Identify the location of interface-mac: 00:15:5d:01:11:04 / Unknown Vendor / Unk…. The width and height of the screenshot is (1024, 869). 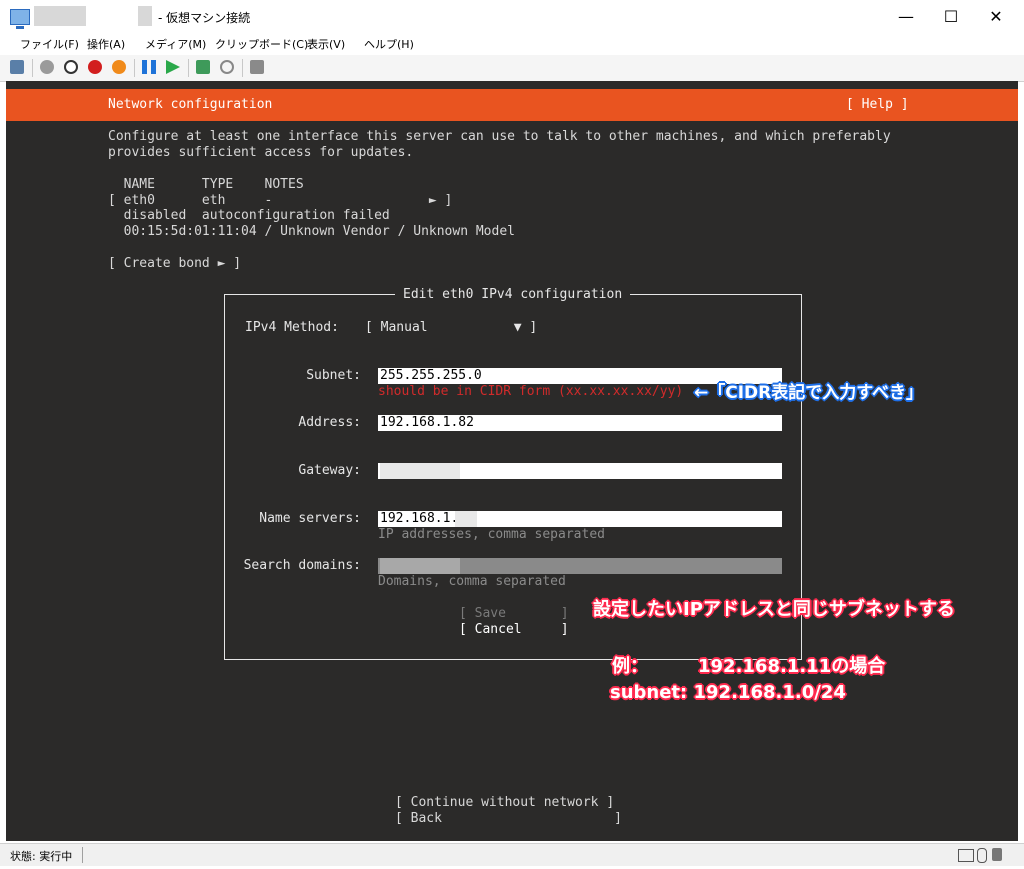
(311, 231).